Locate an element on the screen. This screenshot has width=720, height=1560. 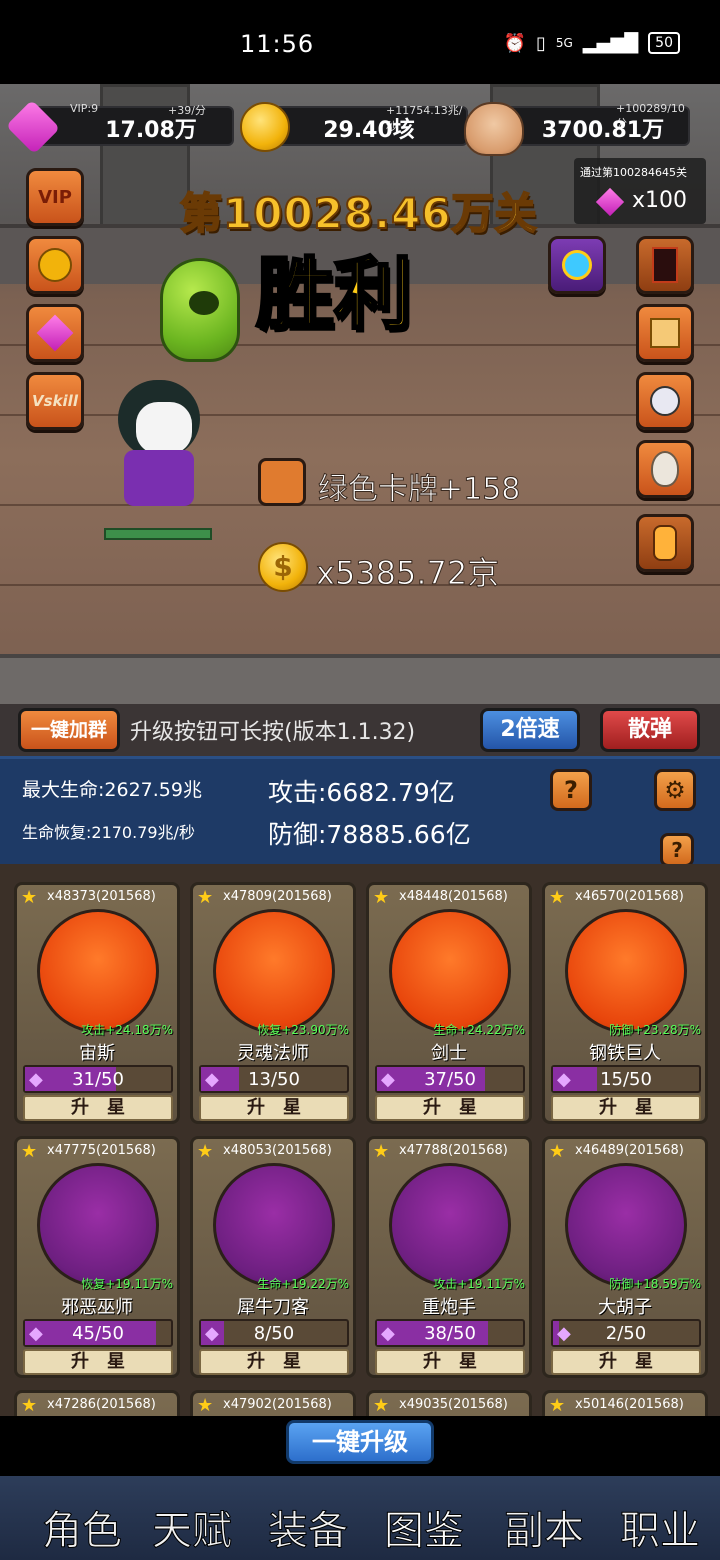
card-progress-bar: ◆ 13/50 is located at coordinates (274, 1079).